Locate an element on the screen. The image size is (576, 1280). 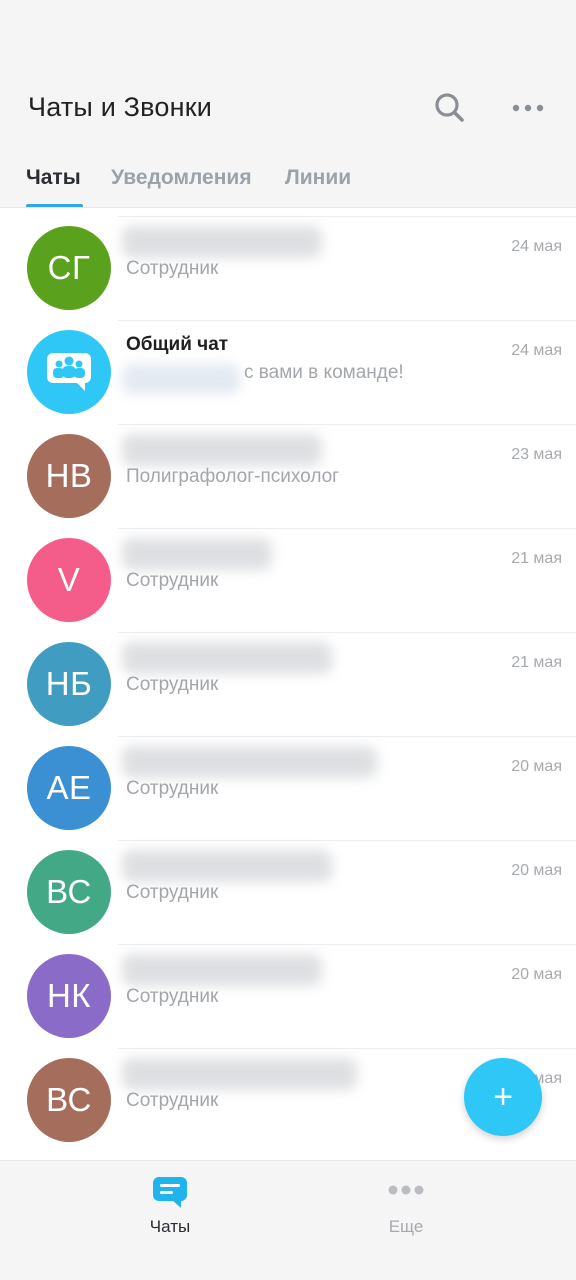
chat-name: Общий чат is located at coordinates (177, 344).